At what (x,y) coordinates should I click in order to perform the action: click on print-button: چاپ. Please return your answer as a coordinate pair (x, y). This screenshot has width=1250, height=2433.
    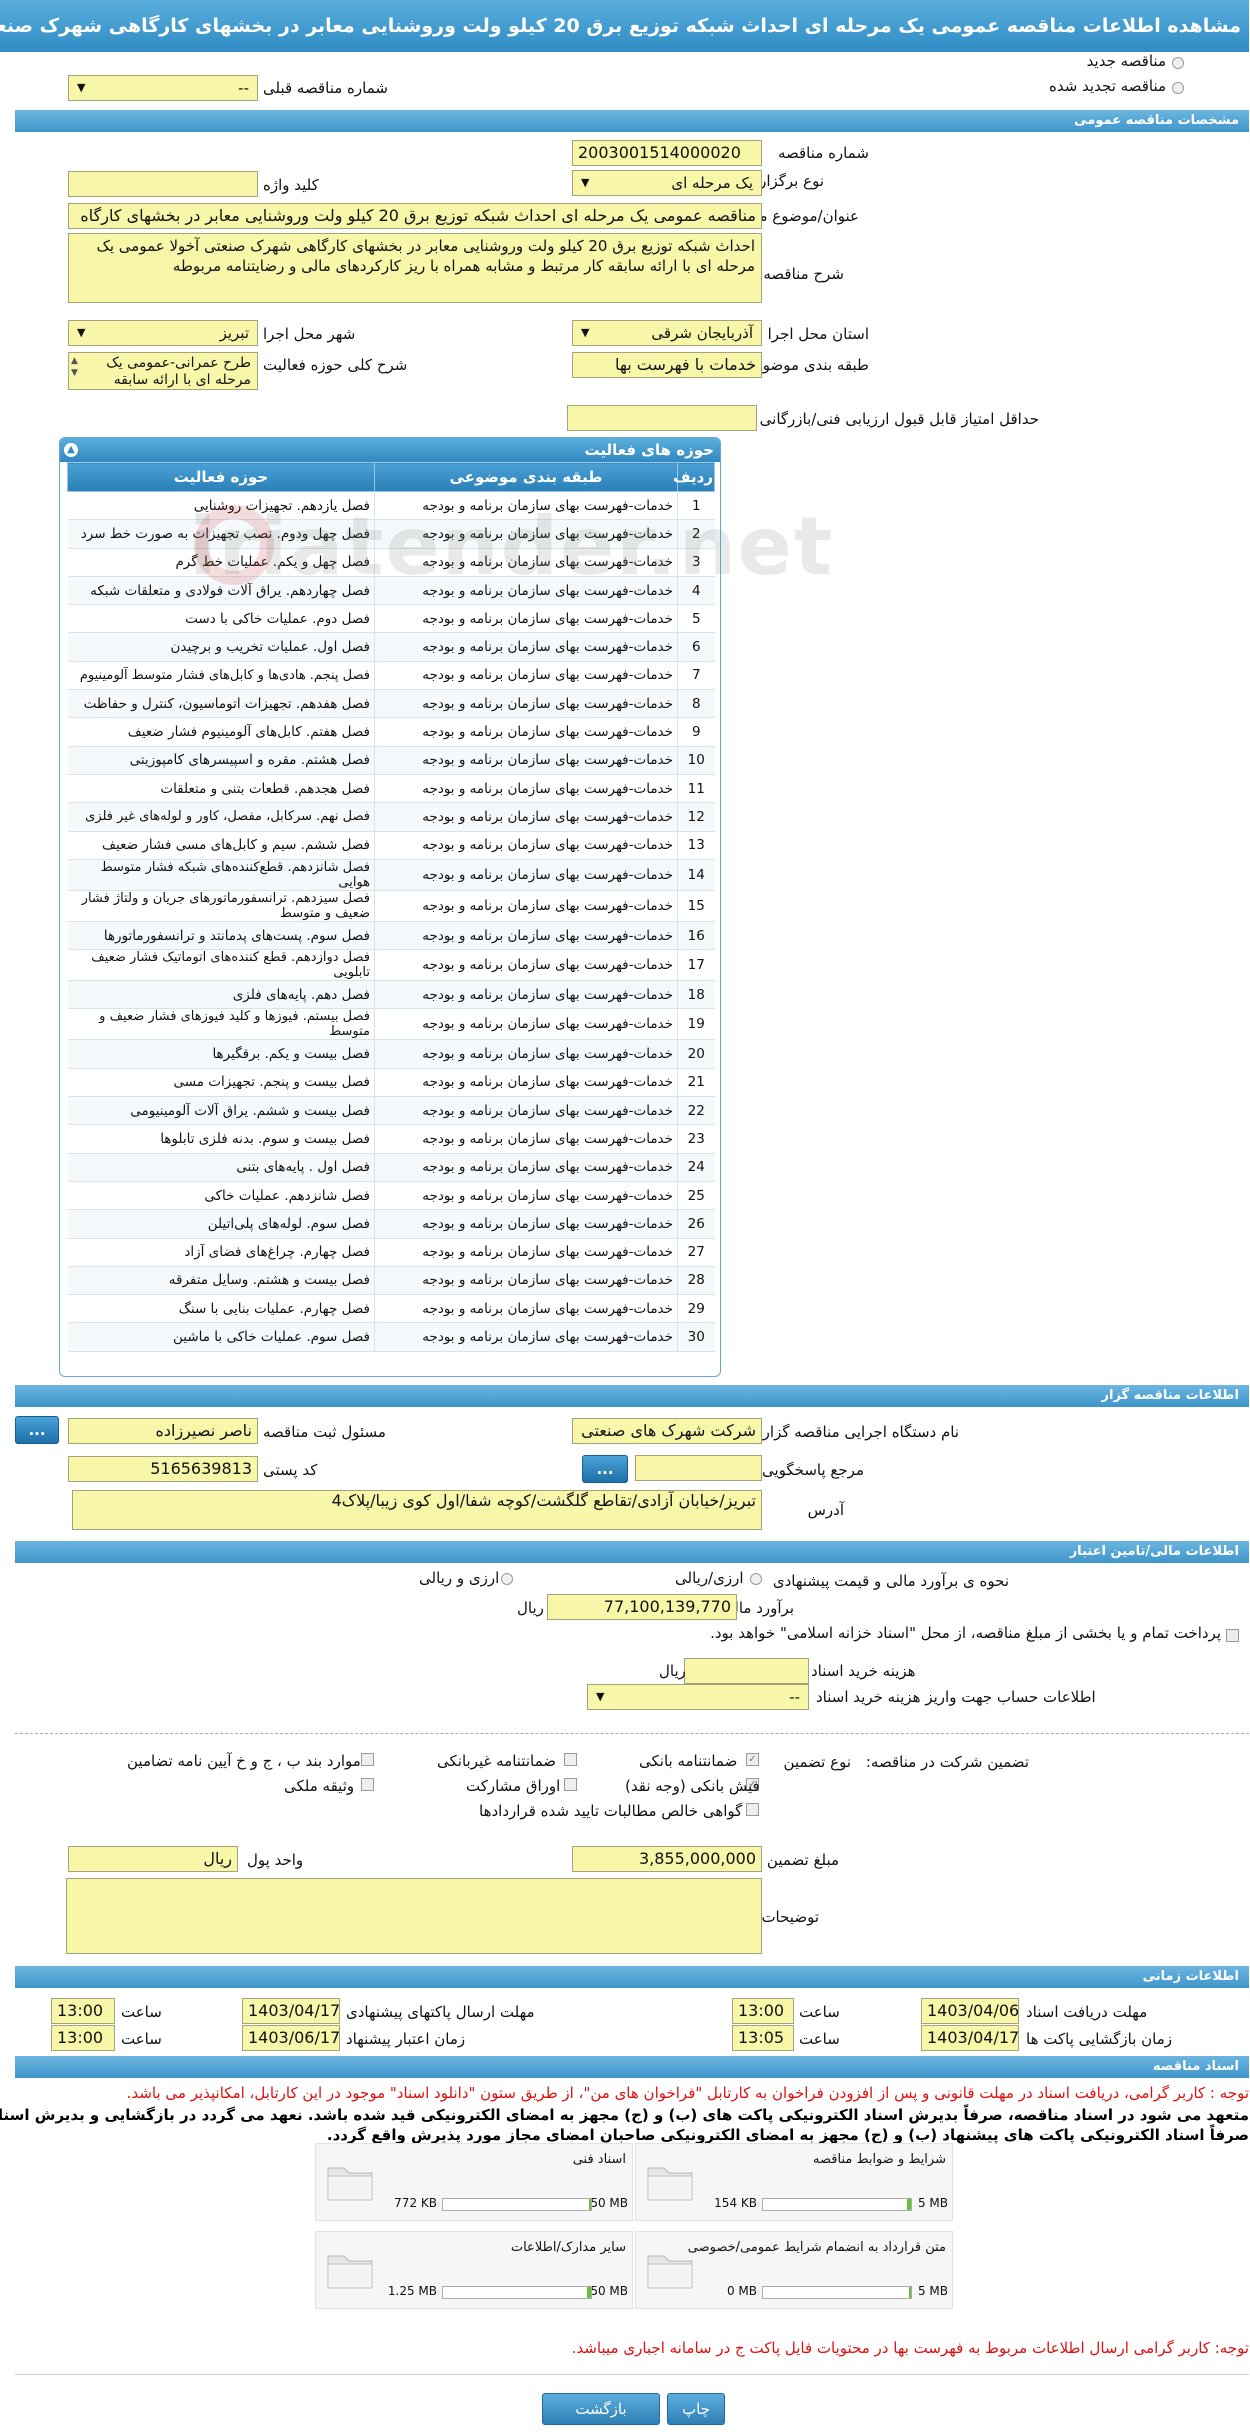
    Looking at the image, I should click on (697, 2409).